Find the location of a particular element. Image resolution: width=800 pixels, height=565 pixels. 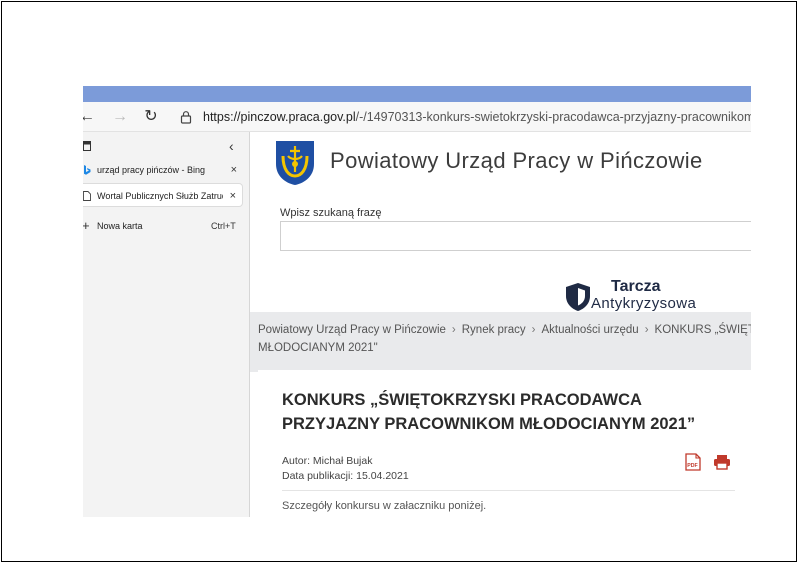

tarcza-antykryzysowa-banner: Tarcza Antykryzysowa is located at coordinates (645, 297).